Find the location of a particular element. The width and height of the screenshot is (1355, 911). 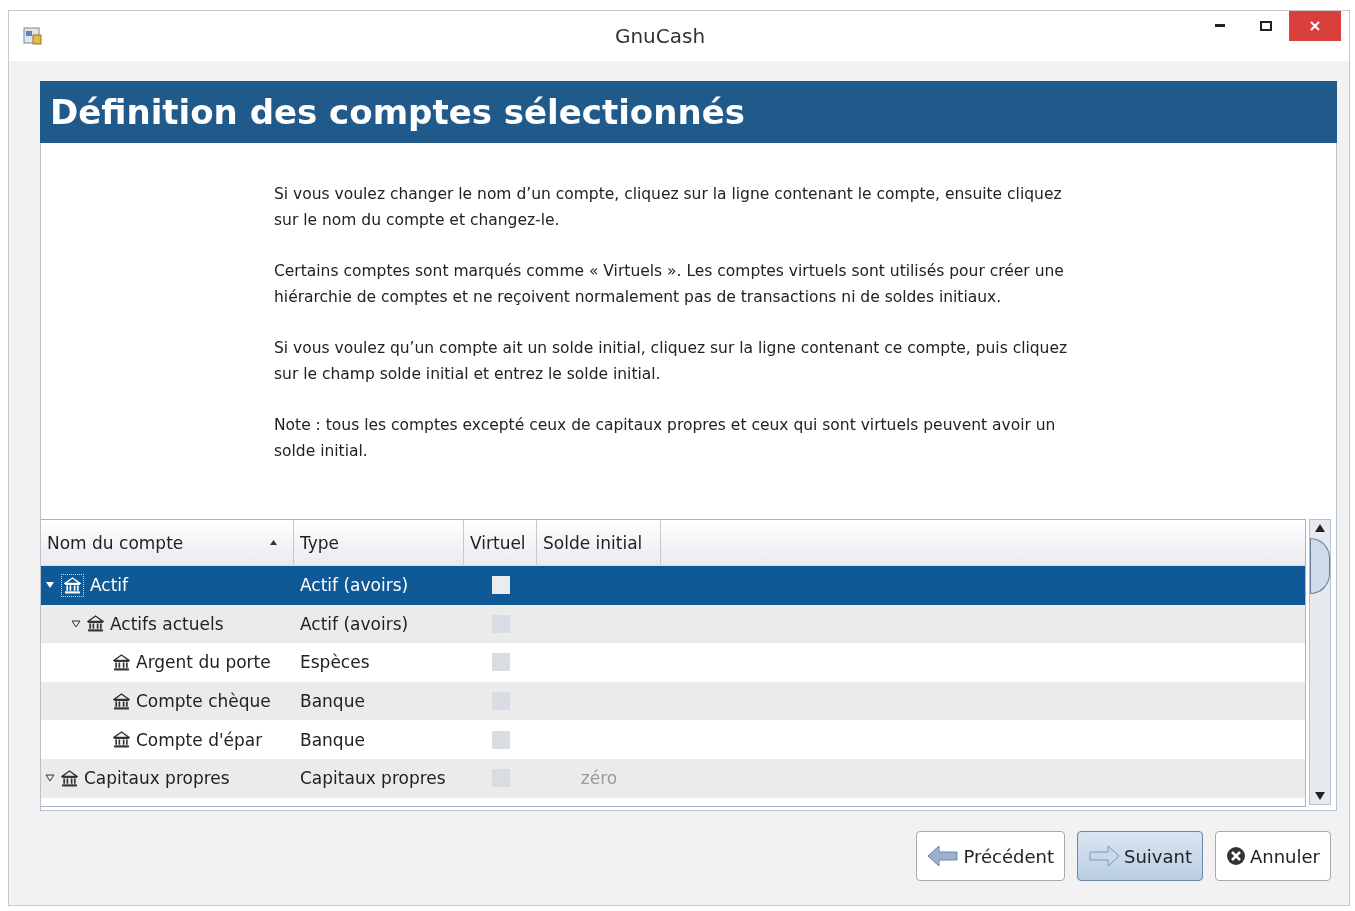

scroll-up-icon is located at coordinates (1320, 528).